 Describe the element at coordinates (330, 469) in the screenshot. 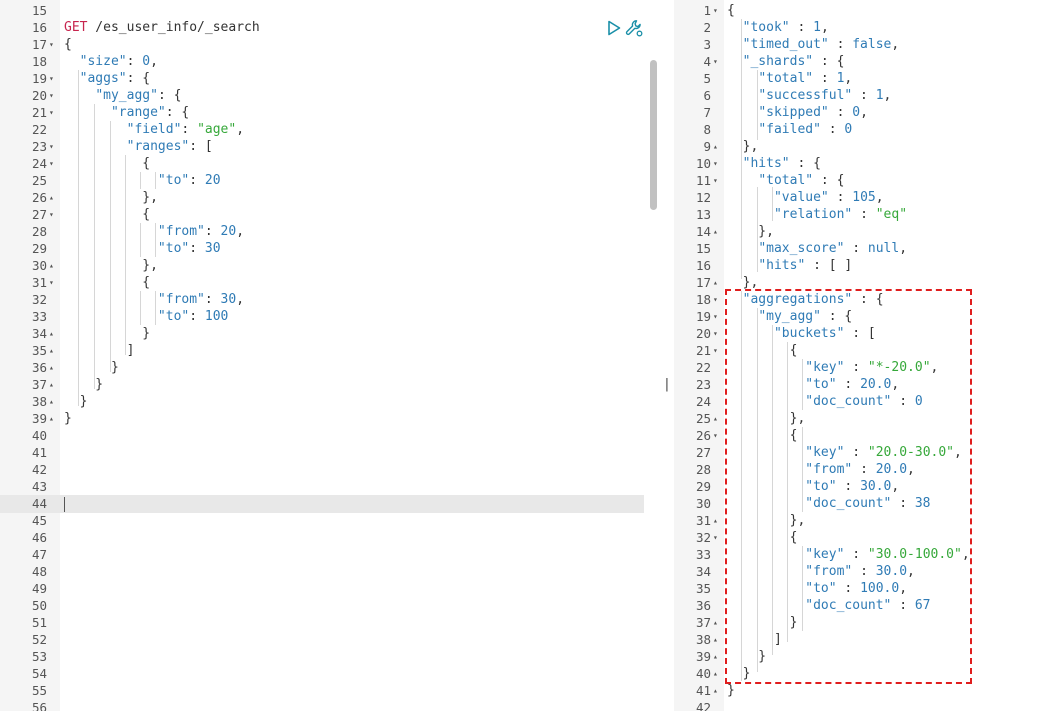

I see `code-line: 42` at that location.